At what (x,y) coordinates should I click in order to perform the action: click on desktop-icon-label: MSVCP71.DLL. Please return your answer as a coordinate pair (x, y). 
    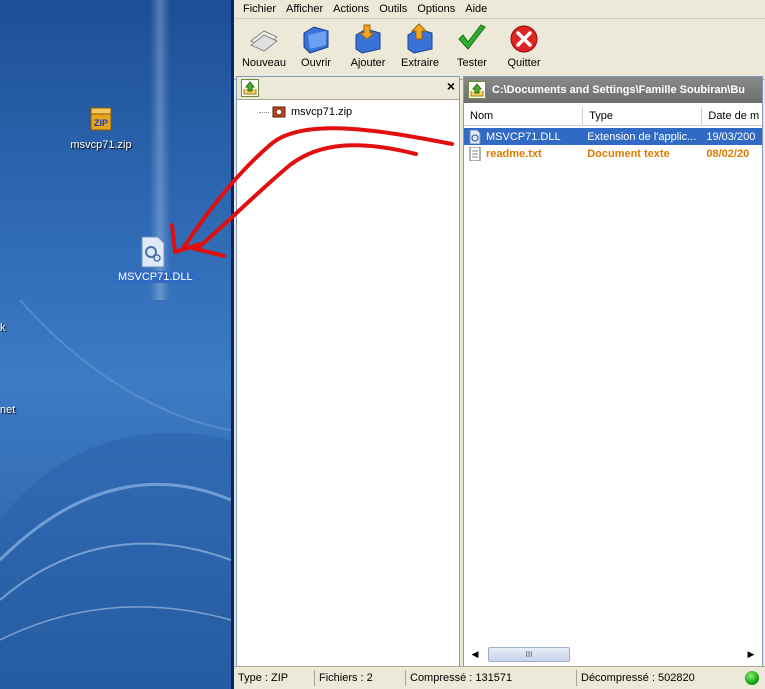
    Looking at the image, I should click on (155, 277).